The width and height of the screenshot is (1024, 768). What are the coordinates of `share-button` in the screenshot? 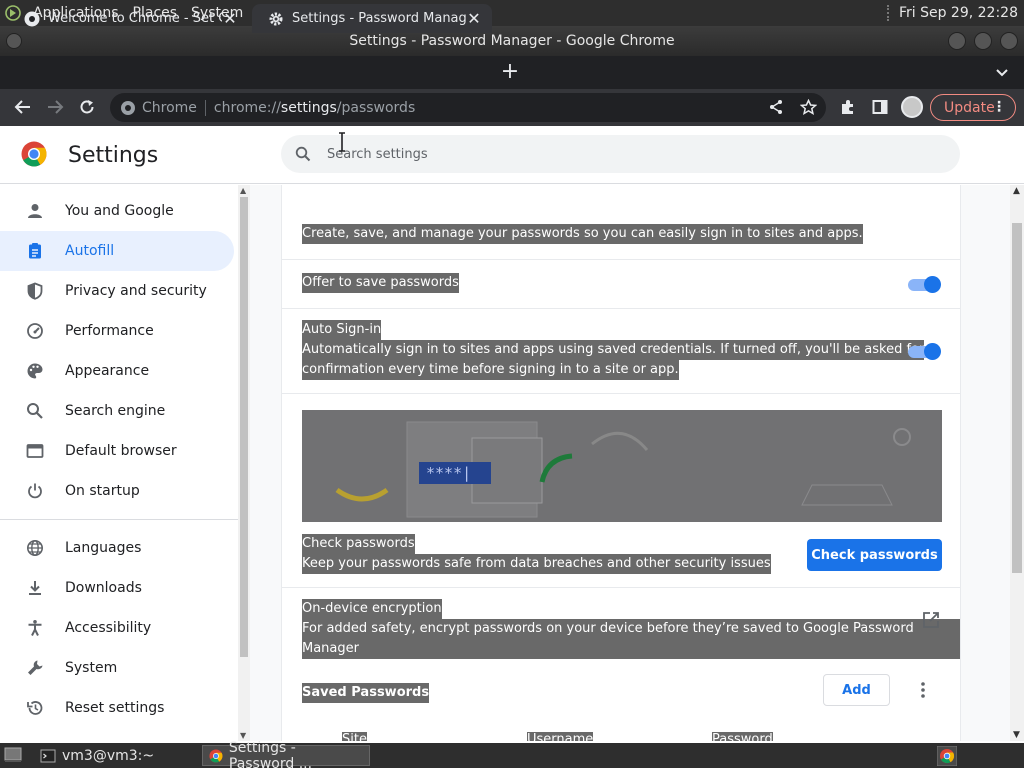 It's located at (776, 107).